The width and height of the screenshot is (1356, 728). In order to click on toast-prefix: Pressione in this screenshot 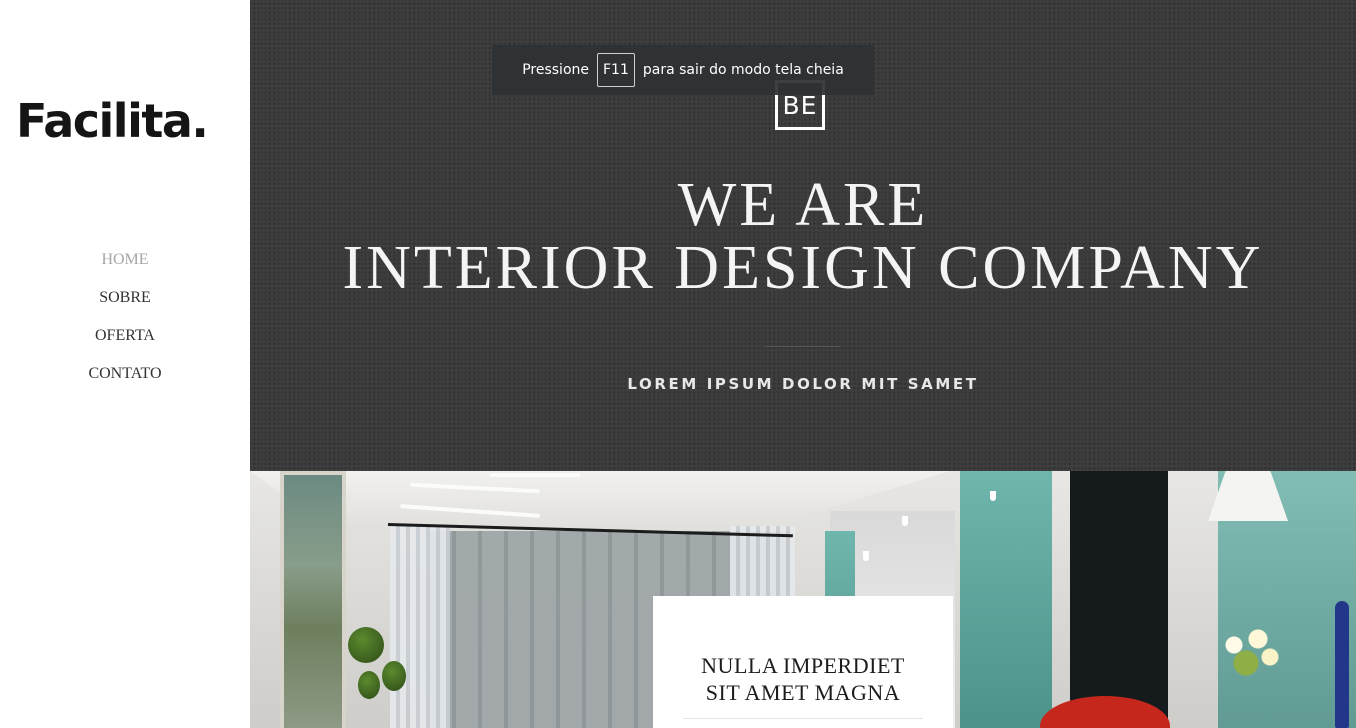, I will do `click(555, 70)`.